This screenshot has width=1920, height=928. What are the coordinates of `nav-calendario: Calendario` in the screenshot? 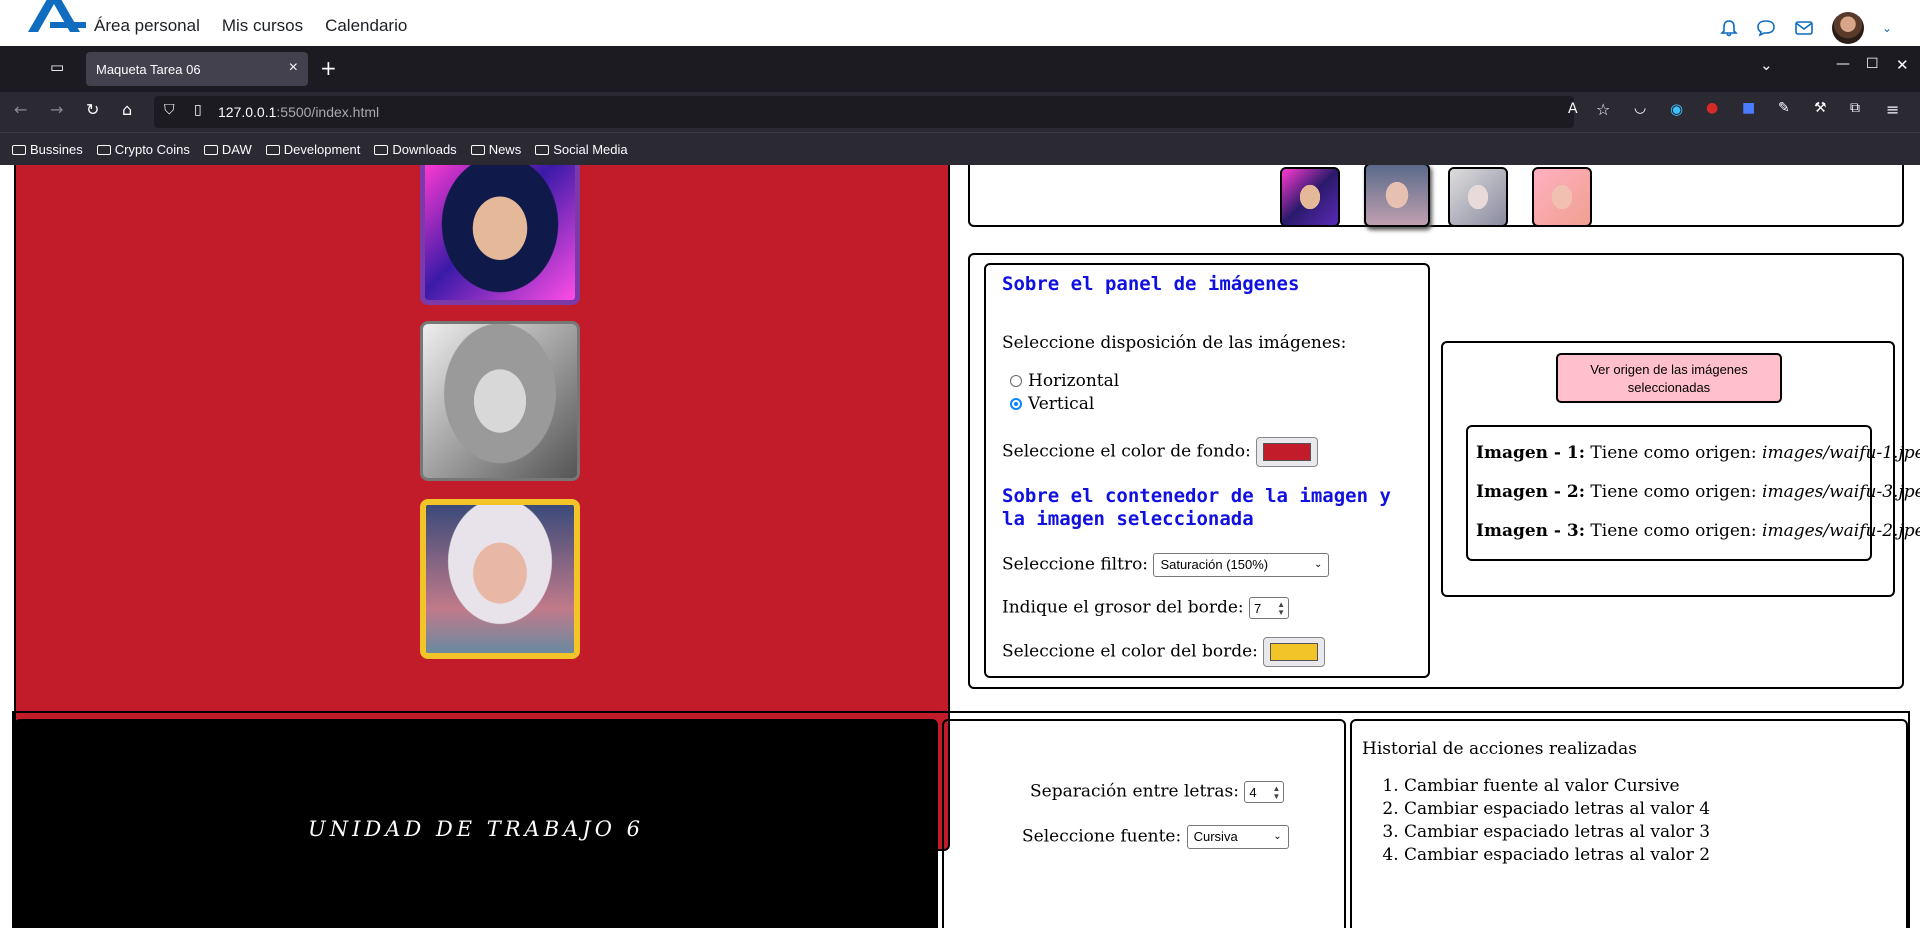 It's located at (366, 26).